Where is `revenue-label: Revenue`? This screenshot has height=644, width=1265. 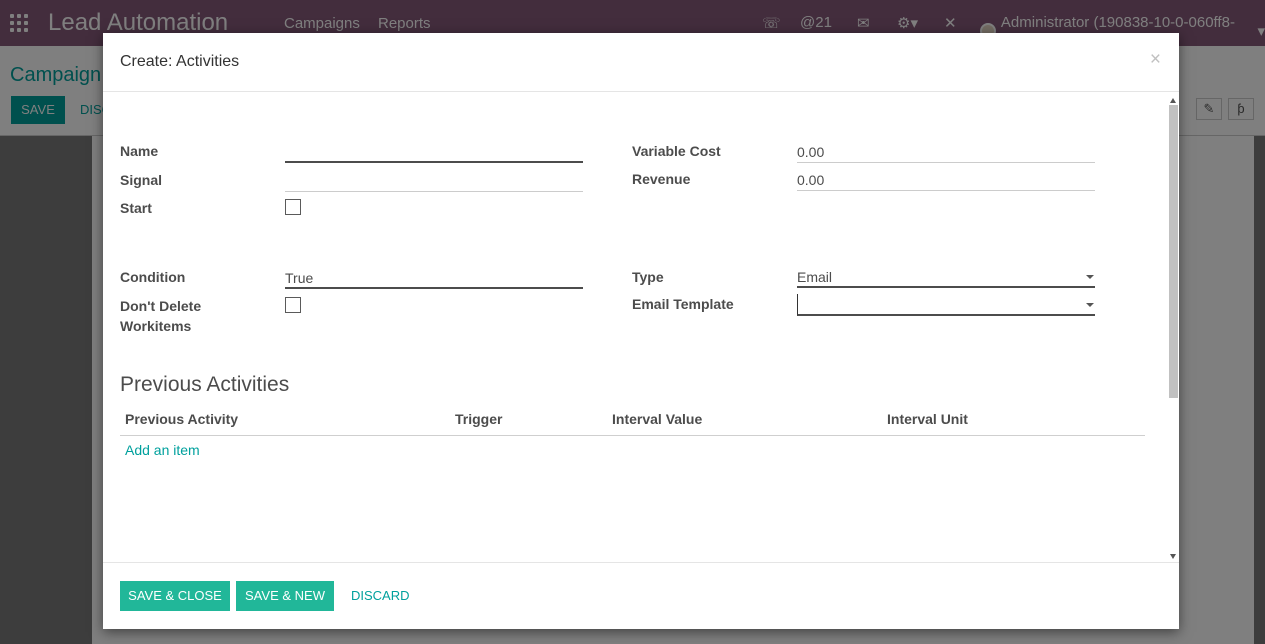 revenue-label: Revenue is located at coordinates (661, 179).